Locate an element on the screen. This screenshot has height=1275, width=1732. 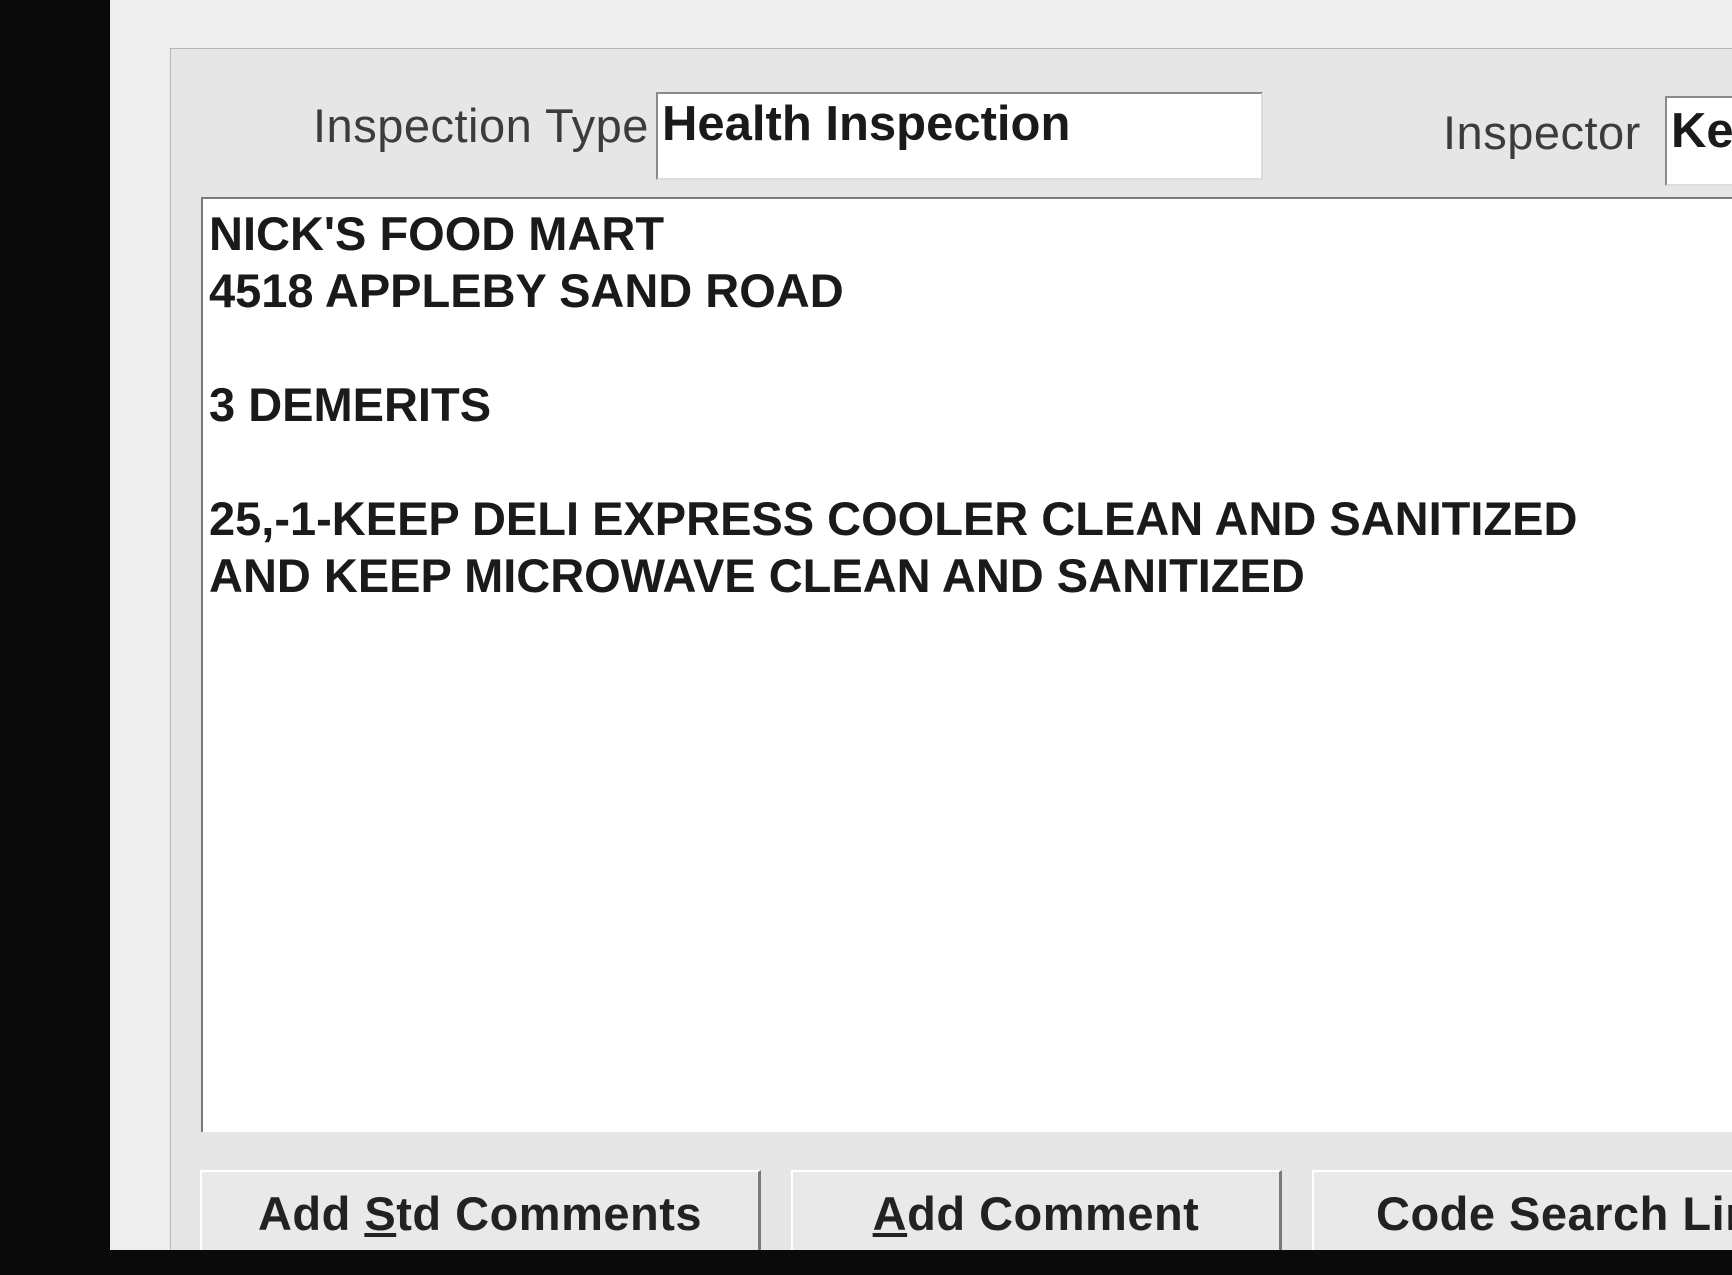
mnemonic-letter: S is located at coordinates (380, 1213).